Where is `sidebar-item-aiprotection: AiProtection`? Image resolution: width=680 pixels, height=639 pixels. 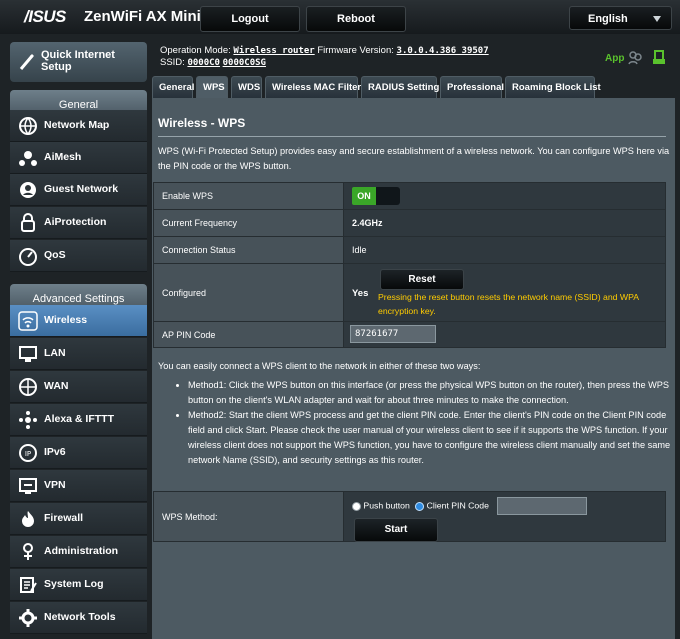 sidebar-item-aiprotection: AiProtection is located at coordinates (78, 223).